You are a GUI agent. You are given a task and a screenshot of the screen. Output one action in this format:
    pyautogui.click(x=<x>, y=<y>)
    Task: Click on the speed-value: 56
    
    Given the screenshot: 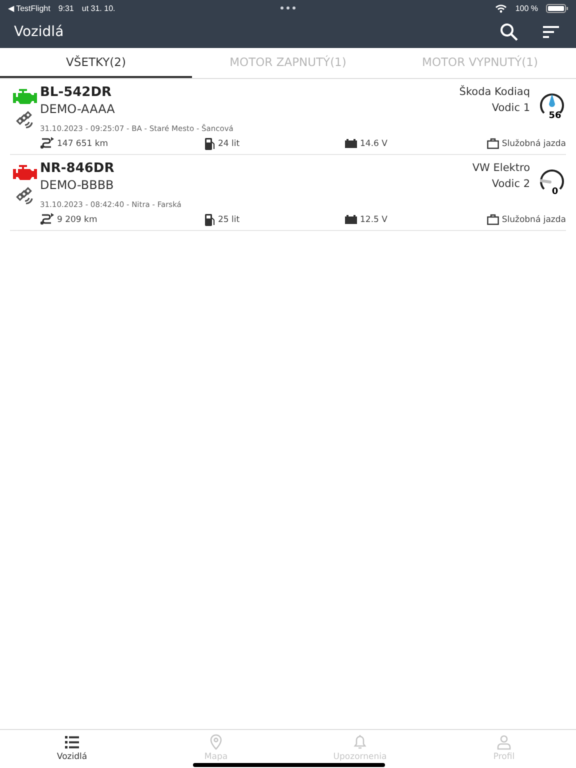 What is the action you would take?
    pyautogui.click(x=555, y=116)
    